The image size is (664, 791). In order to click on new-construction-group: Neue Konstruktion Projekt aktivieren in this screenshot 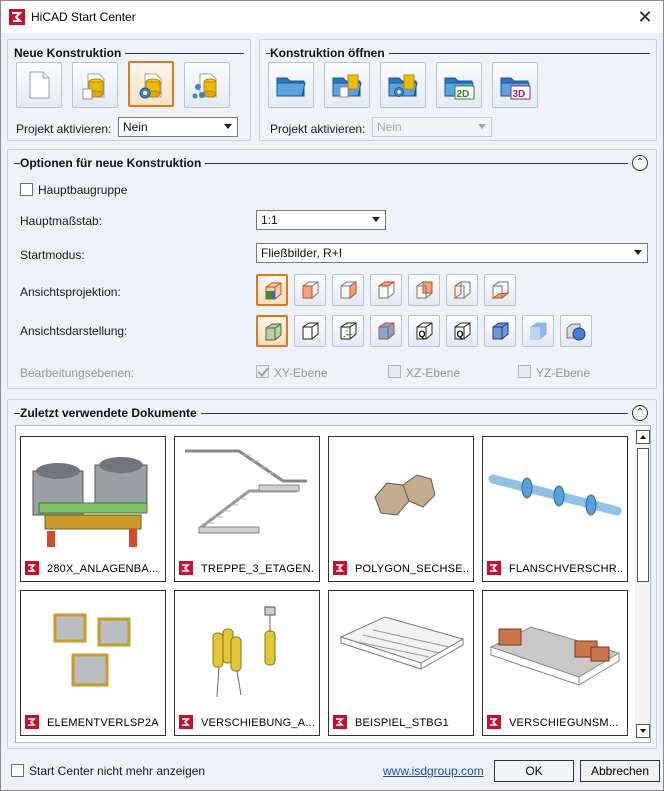, I will do `click(129, 90)`.